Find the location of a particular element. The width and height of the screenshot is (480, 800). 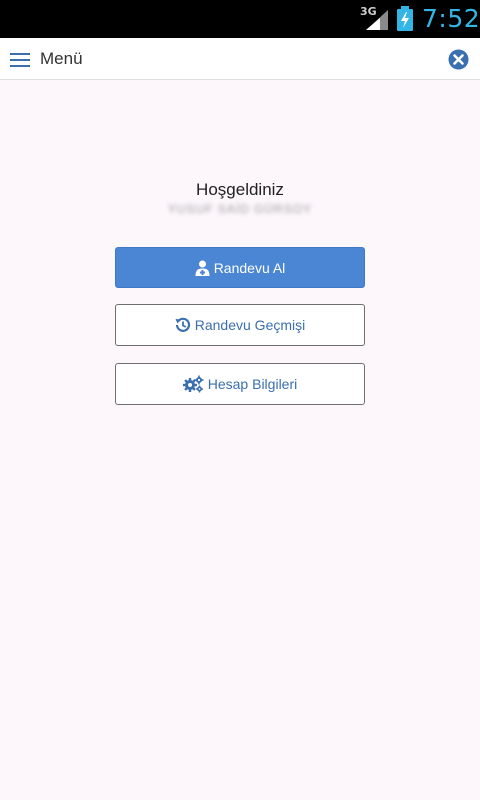

hesap-bilgileri-button: Hesap Bilgileri is located at coordinates (240, 384).